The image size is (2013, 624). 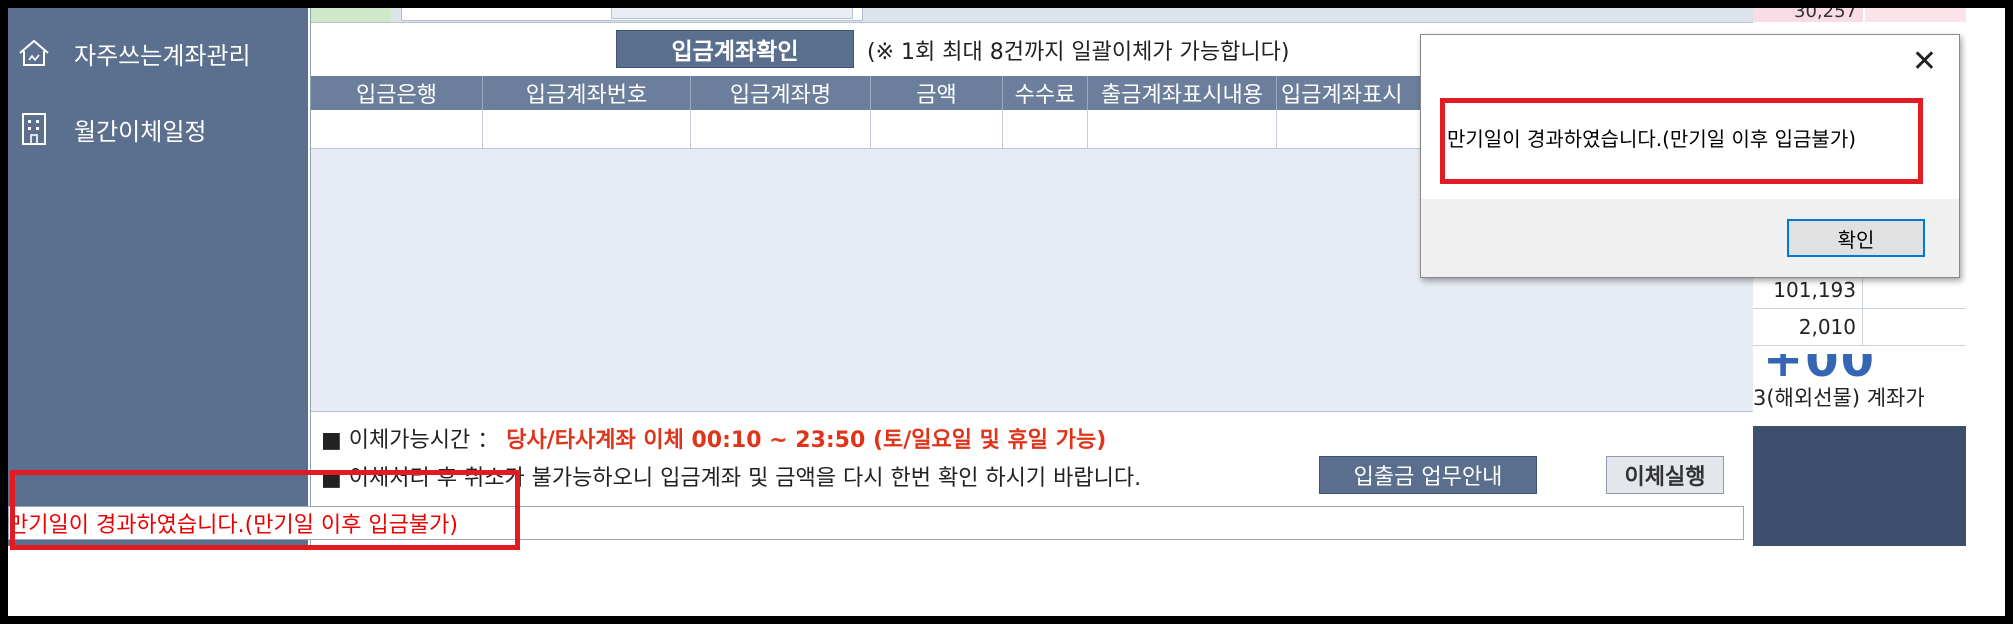 What do you see at coordinates (937, 93) in the screenshot?
I see `column-header: 금액` at bounding box center [937, 93].